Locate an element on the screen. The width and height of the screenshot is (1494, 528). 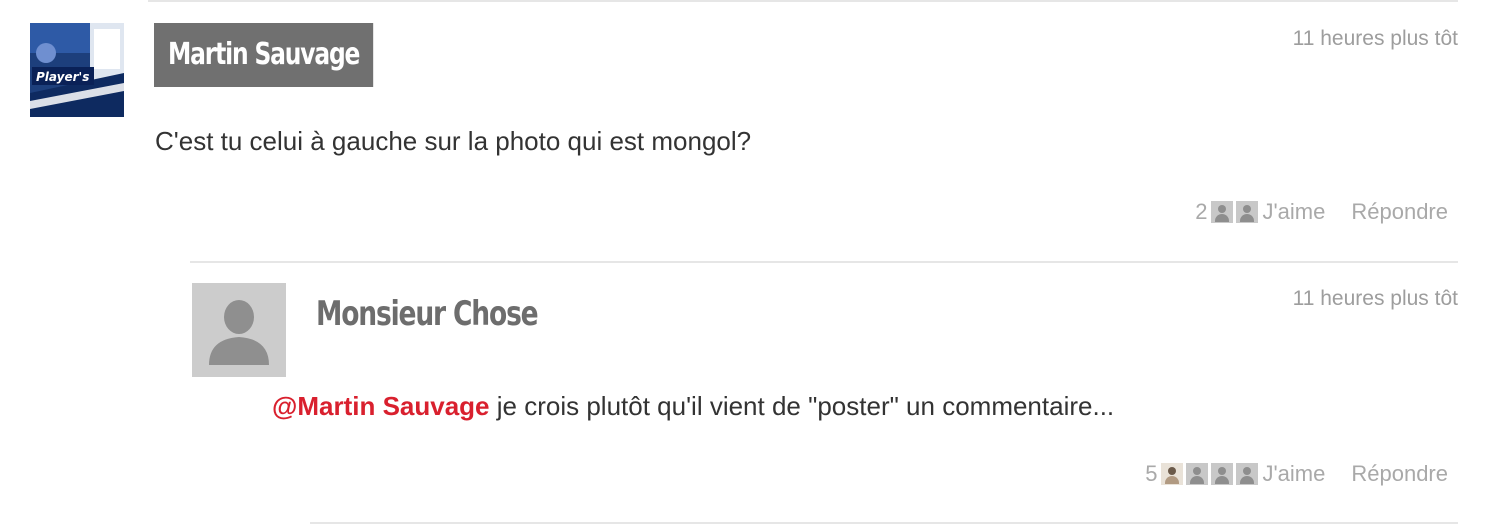
author-name: Martin Sauvage is located at coordinates (264, 55).